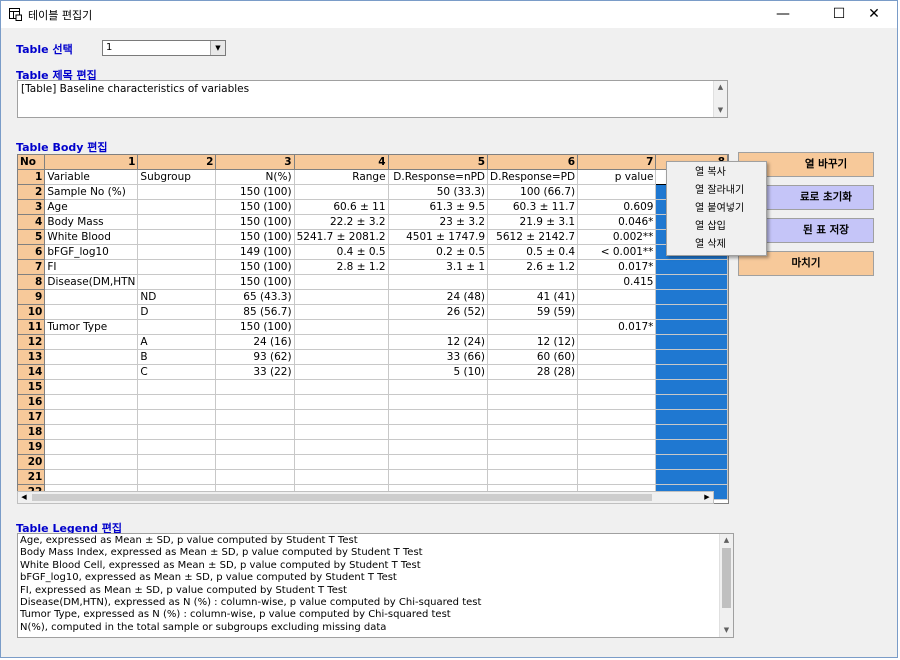  I want to click on table-cell: 23 ± 3.2, so click(438, 222).